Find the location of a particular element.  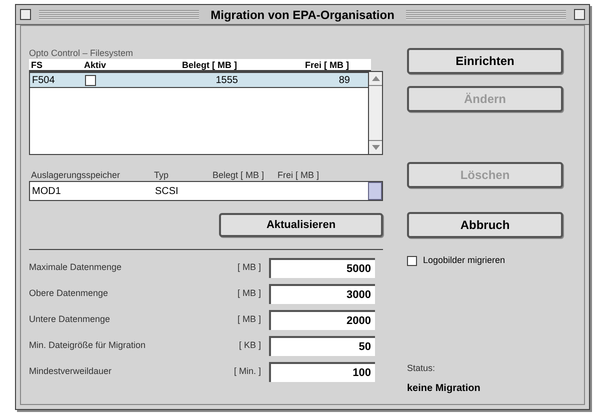

column-header: Aktiv is located at coordinates (96, 64).